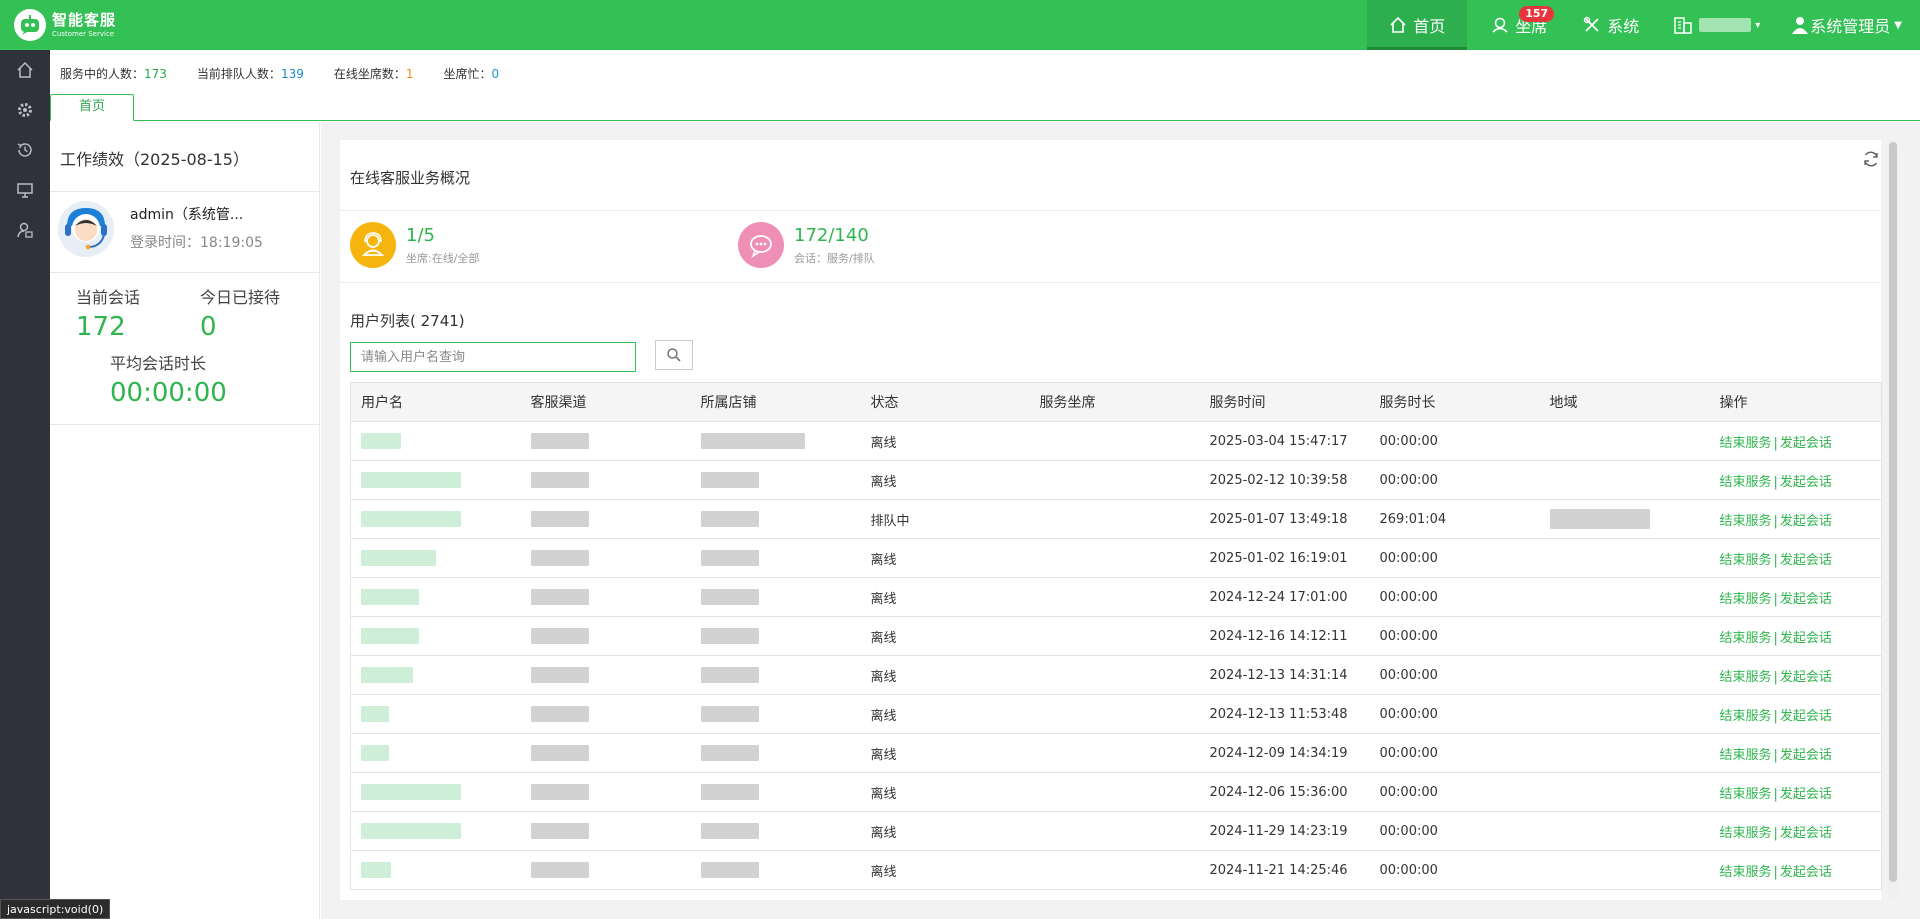  Describe the element at coordinates (493, 357) in the screenshot. I see `username-search-input` at that location.